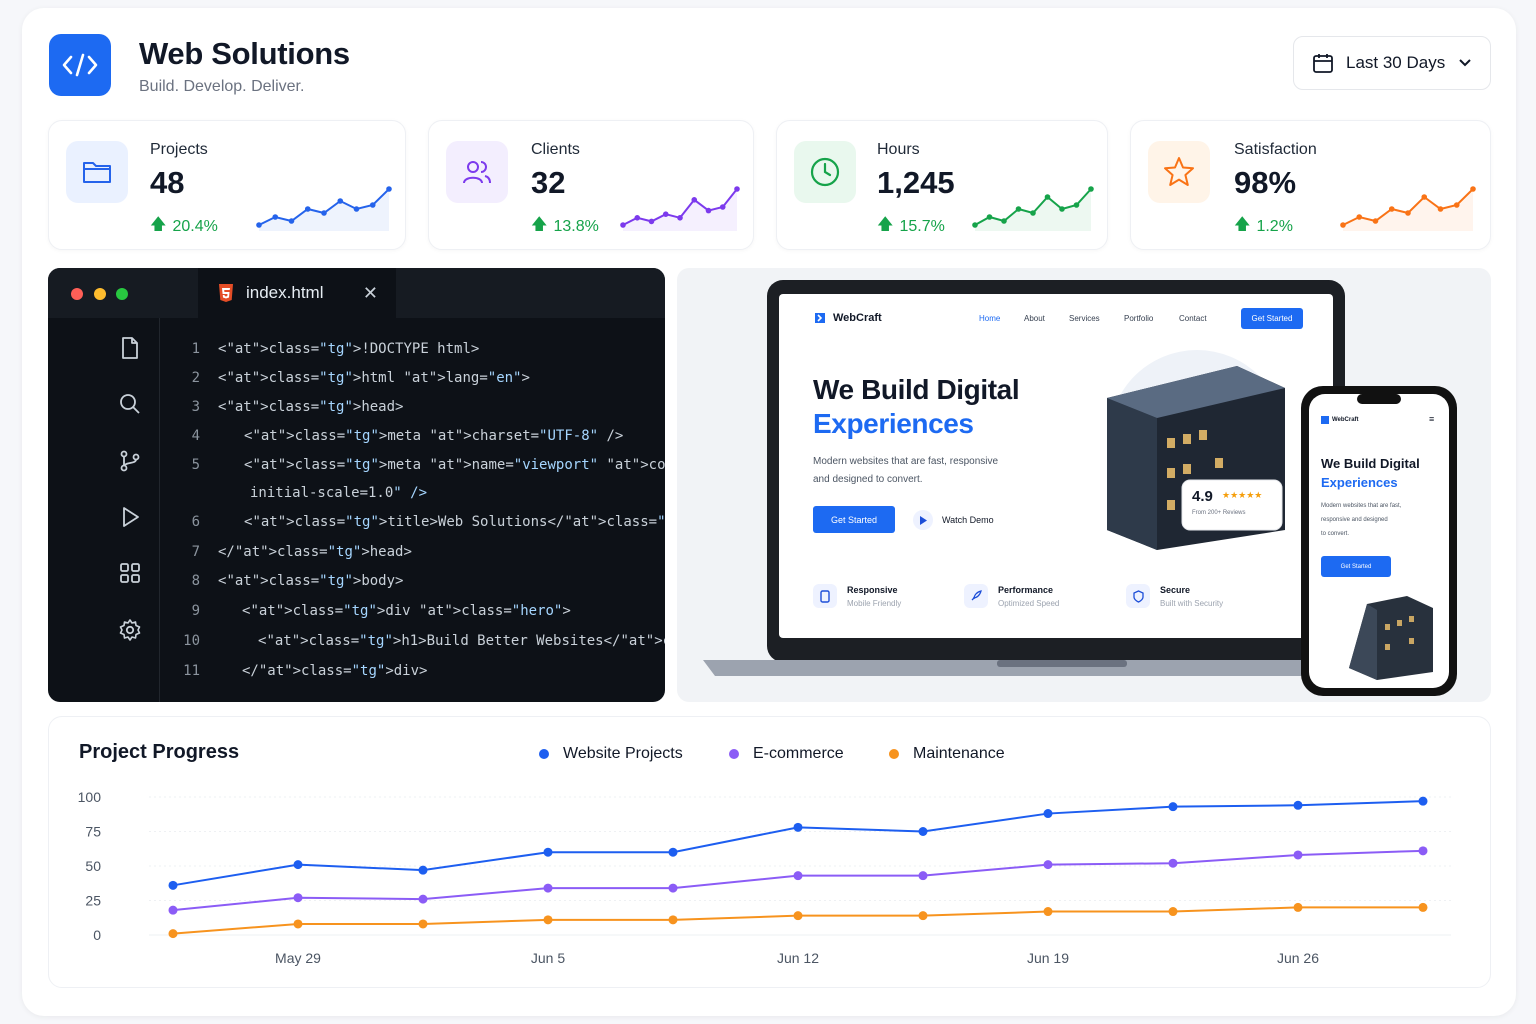 Image resolution: width=1536 pixels, height=1024 pixels. What do you see at coordinates (1396, 62) in the screenshot?
I see `date-range-label: Last 30 Days` at bounding box center [1396, 62].